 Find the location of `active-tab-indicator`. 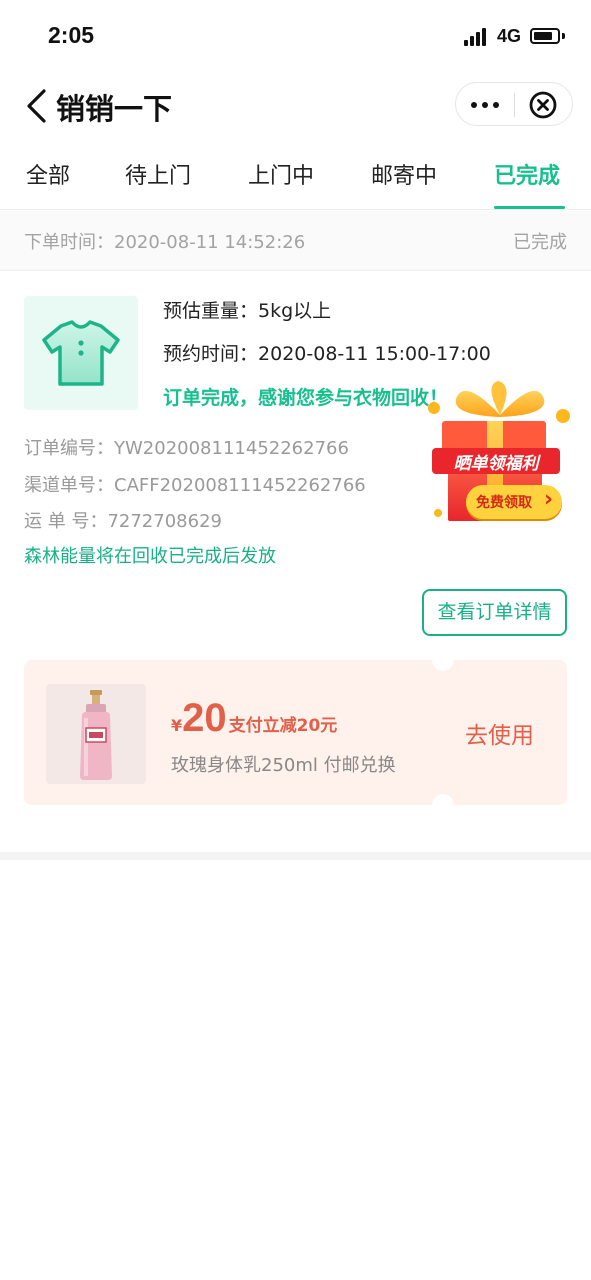

active-tab-indicator is located at coordinates (529, 207).